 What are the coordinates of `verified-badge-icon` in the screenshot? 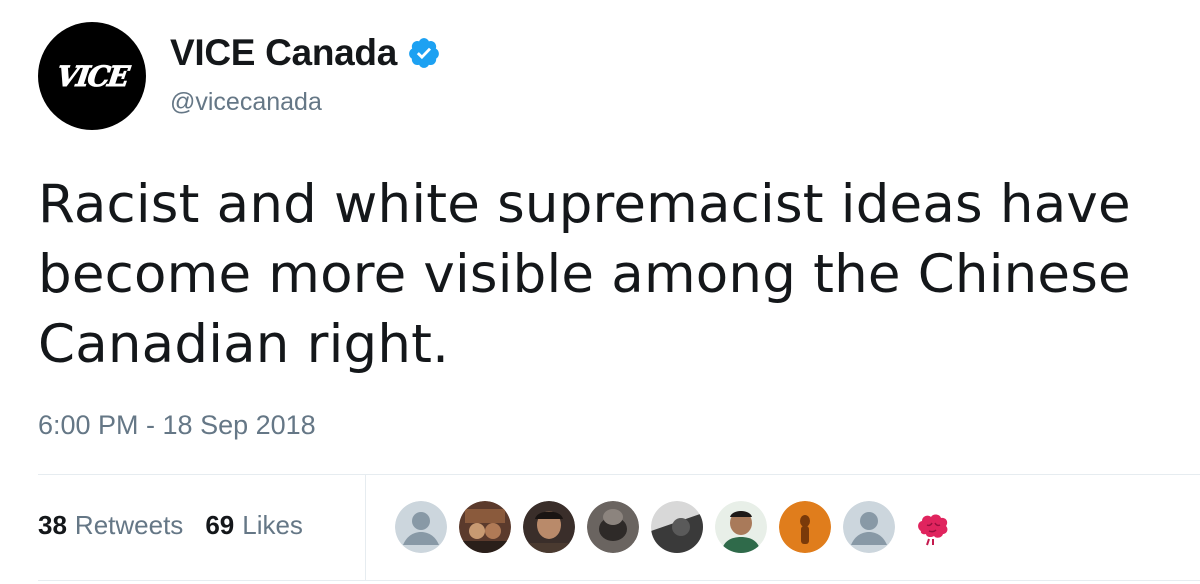 It's located at (424, 53).